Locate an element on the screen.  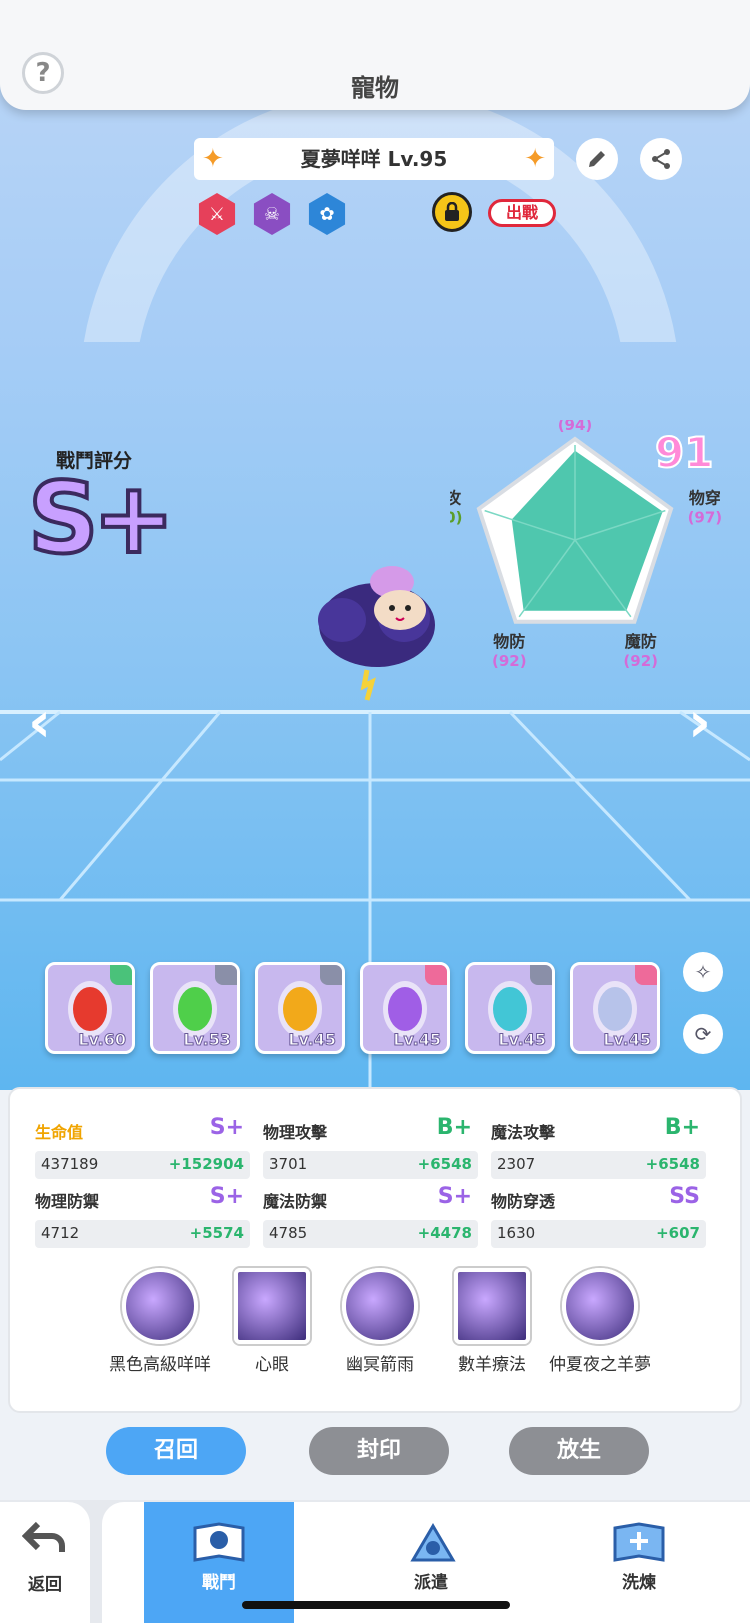
gem-level: Lv.60 is located at coordinates (102, 1040).